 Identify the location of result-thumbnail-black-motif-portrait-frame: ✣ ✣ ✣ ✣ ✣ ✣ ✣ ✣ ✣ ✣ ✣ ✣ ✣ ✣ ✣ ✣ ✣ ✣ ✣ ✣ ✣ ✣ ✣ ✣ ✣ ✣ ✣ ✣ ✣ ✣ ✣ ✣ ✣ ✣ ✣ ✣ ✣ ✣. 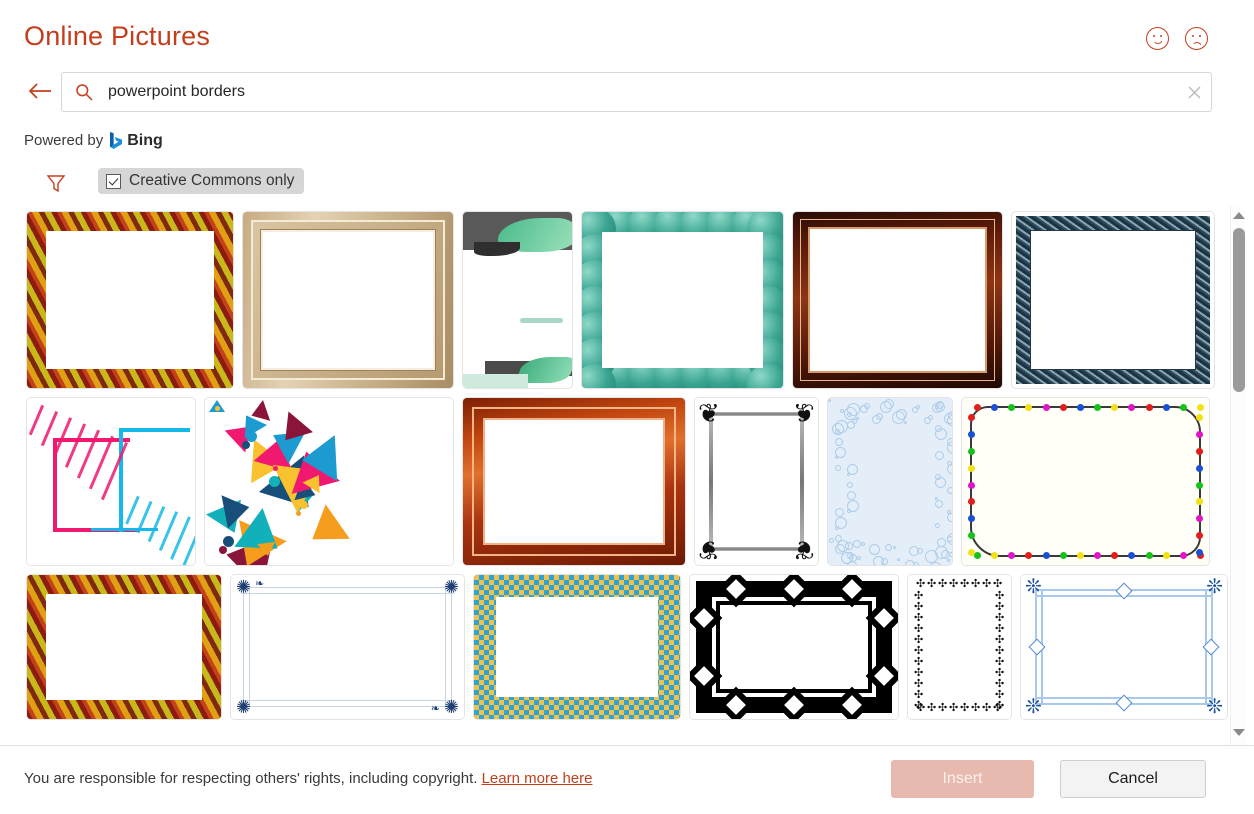
(959, 647).